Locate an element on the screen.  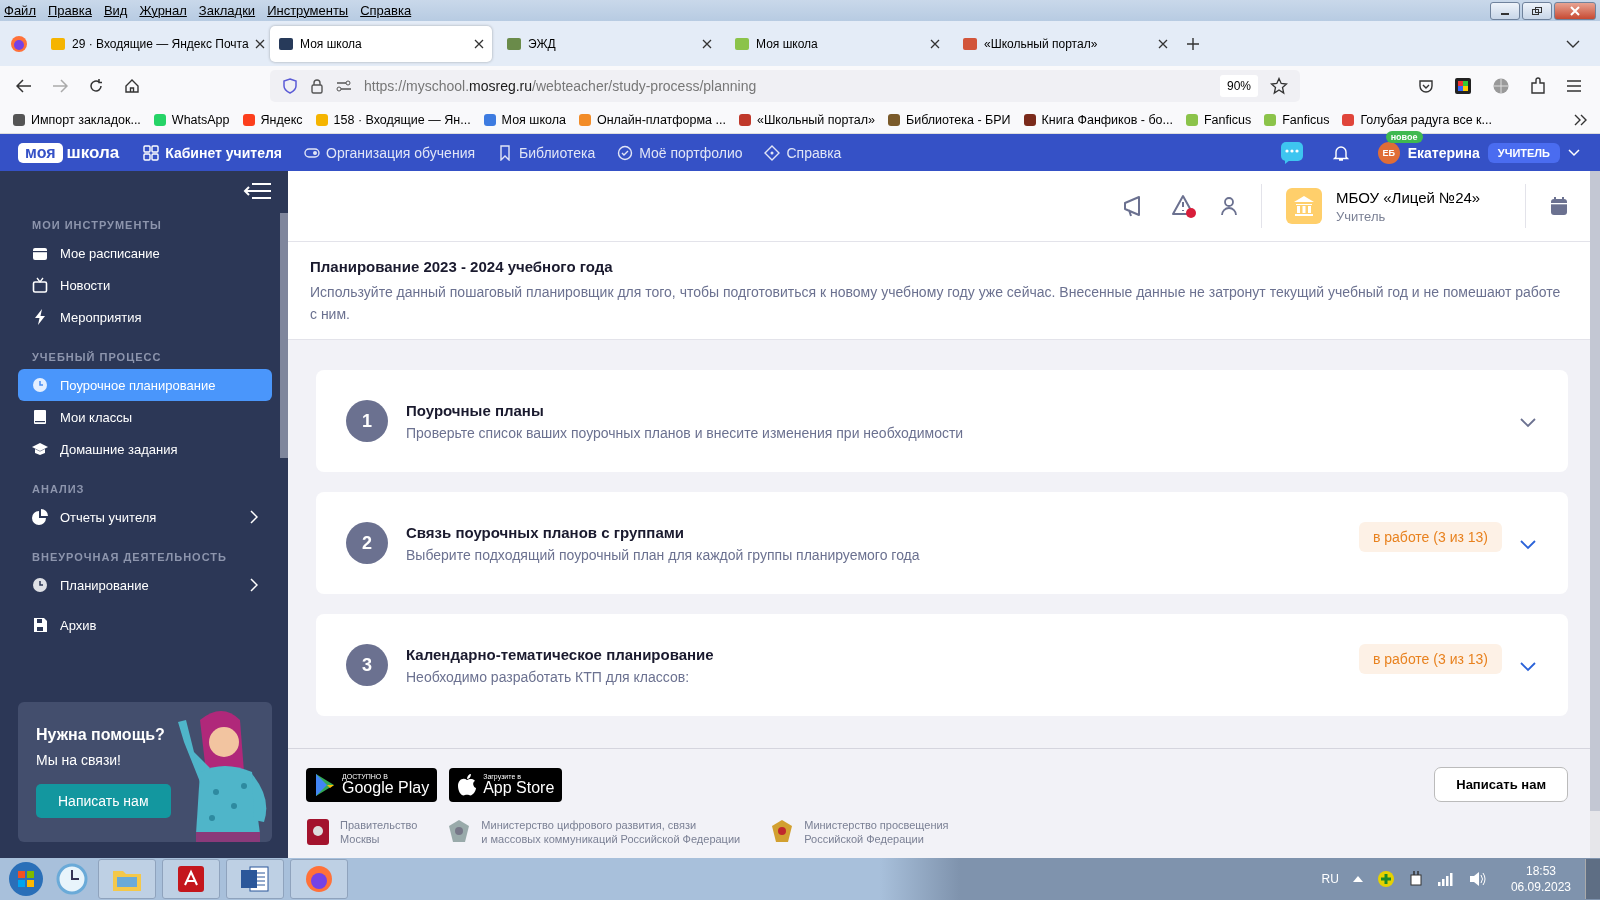
step-title: Связь поурочных планов с группами is located at coordinates (546, 532).